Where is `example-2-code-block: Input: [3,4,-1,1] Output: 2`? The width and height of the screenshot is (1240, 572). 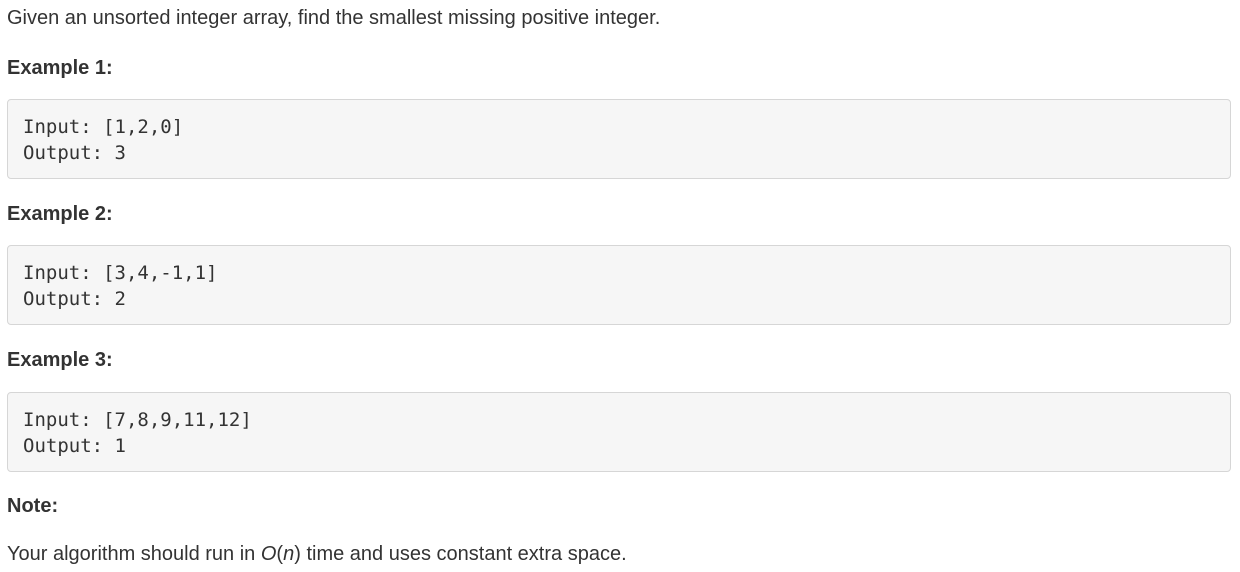
example-2-code-block: Input: [3,4,-1,1] Output: 2 is located at coordinates (619, 285).